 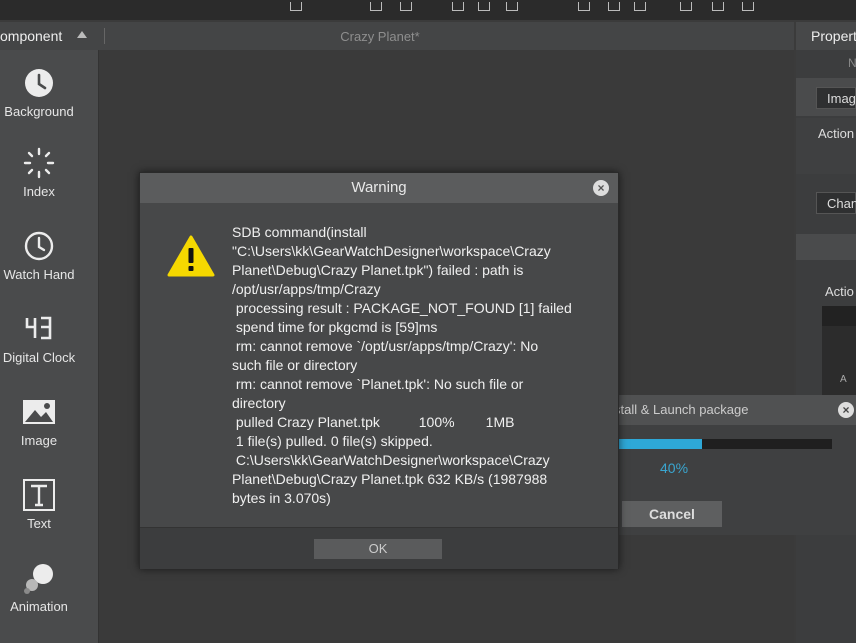 What do you see at coordinates (843, 379) in the screenshot?
I see `action-a-label: A` at bounding box center [843, 379].